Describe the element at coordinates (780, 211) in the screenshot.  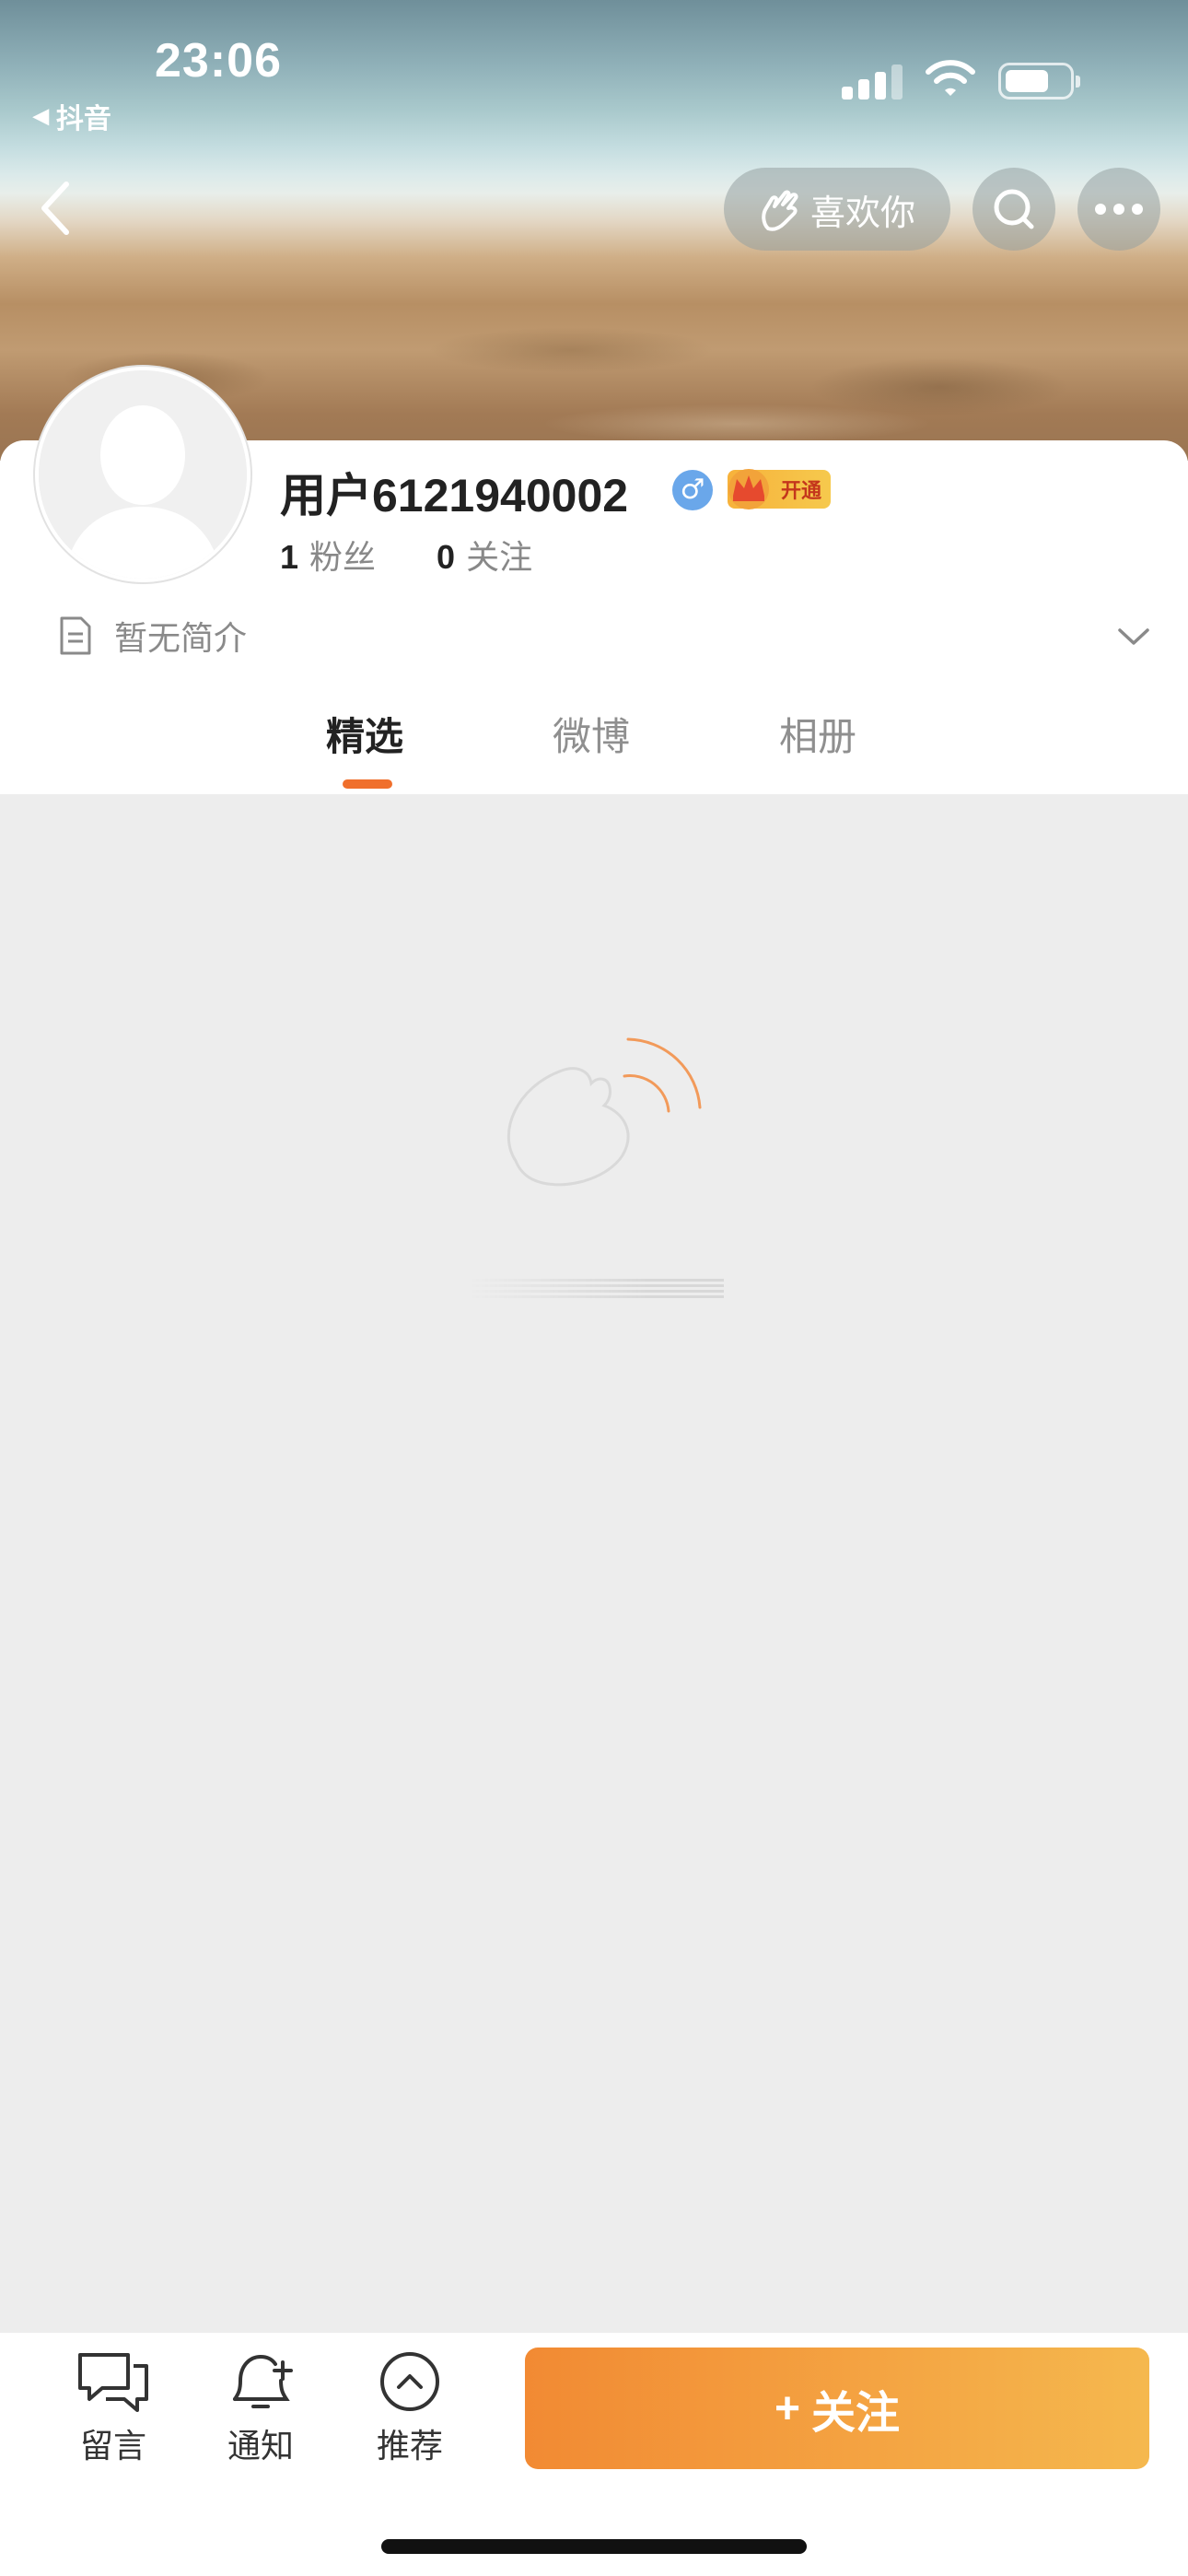
I see `hand-heart-icon` at that location.